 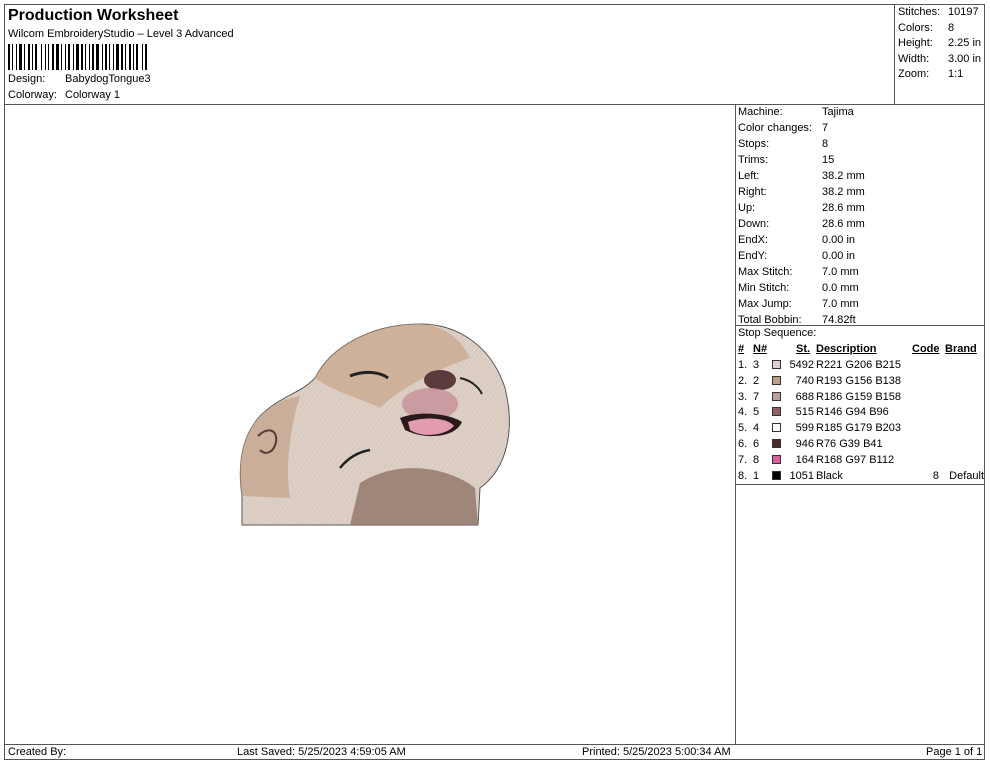 I want to click on printed-date: Printed: 5/25/2023 5:00:34 AM, so click(x=656, y=752).